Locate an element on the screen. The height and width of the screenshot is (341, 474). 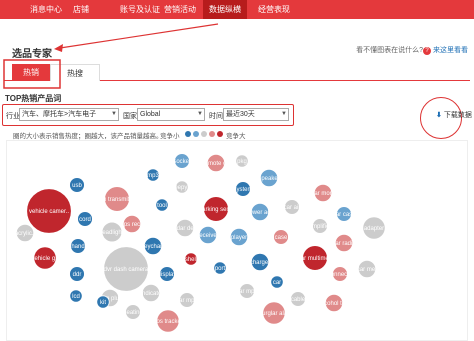
bubble-label: player is located at coordinates (239, 238).